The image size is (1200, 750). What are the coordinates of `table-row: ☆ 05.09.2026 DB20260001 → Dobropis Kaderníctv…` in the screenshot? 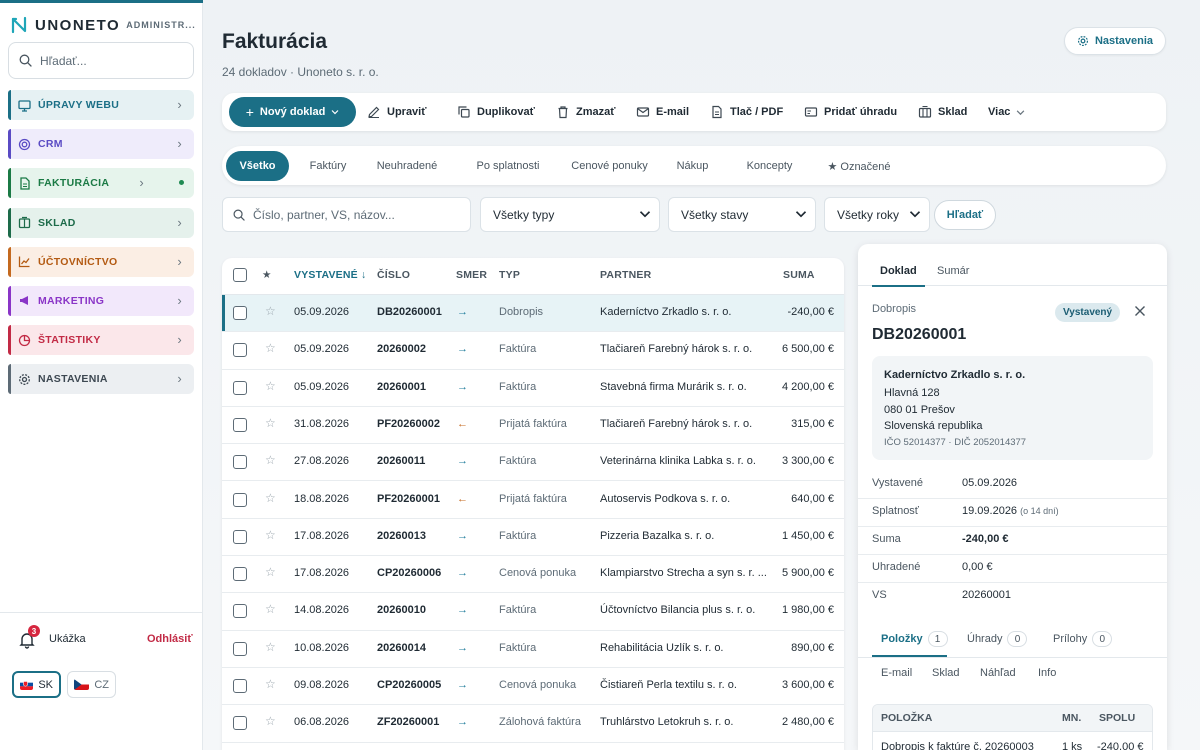 It's located at (533, 314).